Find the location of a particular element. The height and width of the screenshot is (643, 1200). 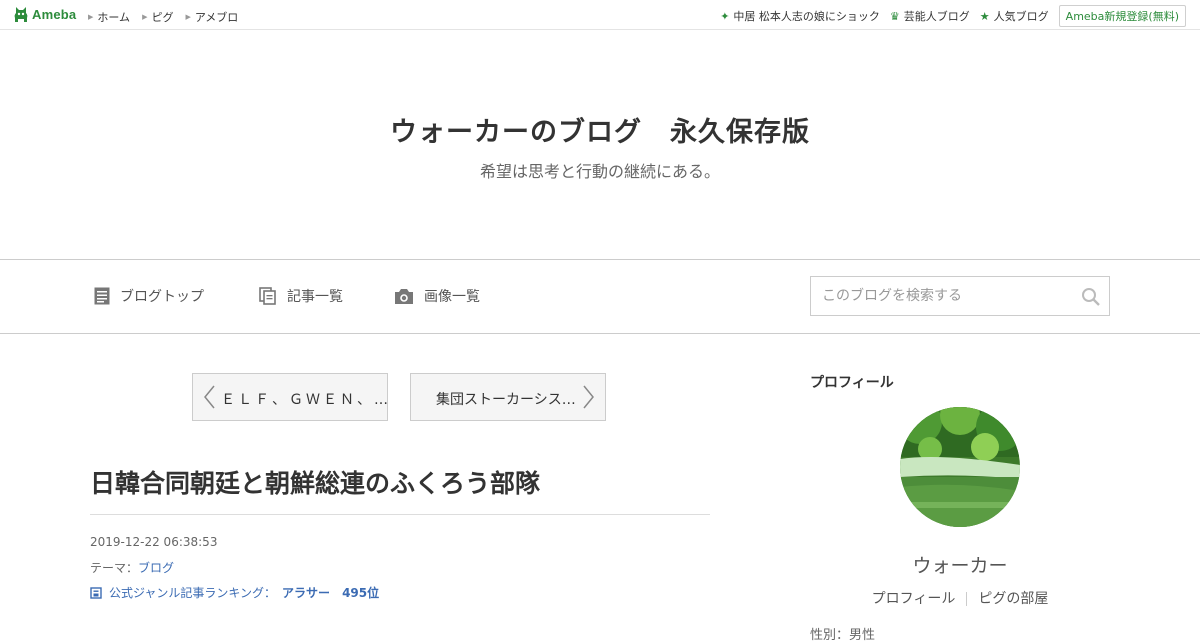

search-icon is located at coordinates (1091, 297).